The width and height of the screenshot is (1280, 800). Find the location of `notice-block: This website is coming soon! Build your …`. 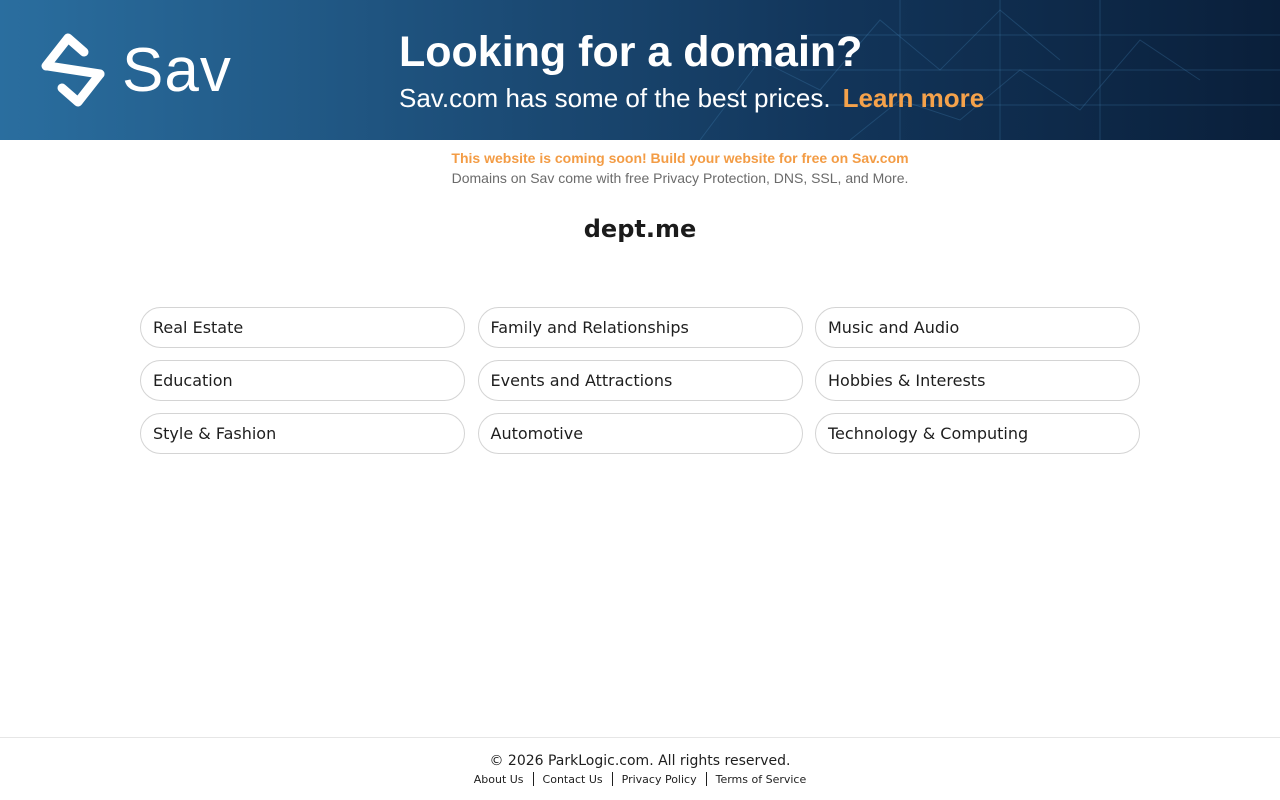

notice-block: This website is coming soon! Build your … is located at coordinates (640, 168).